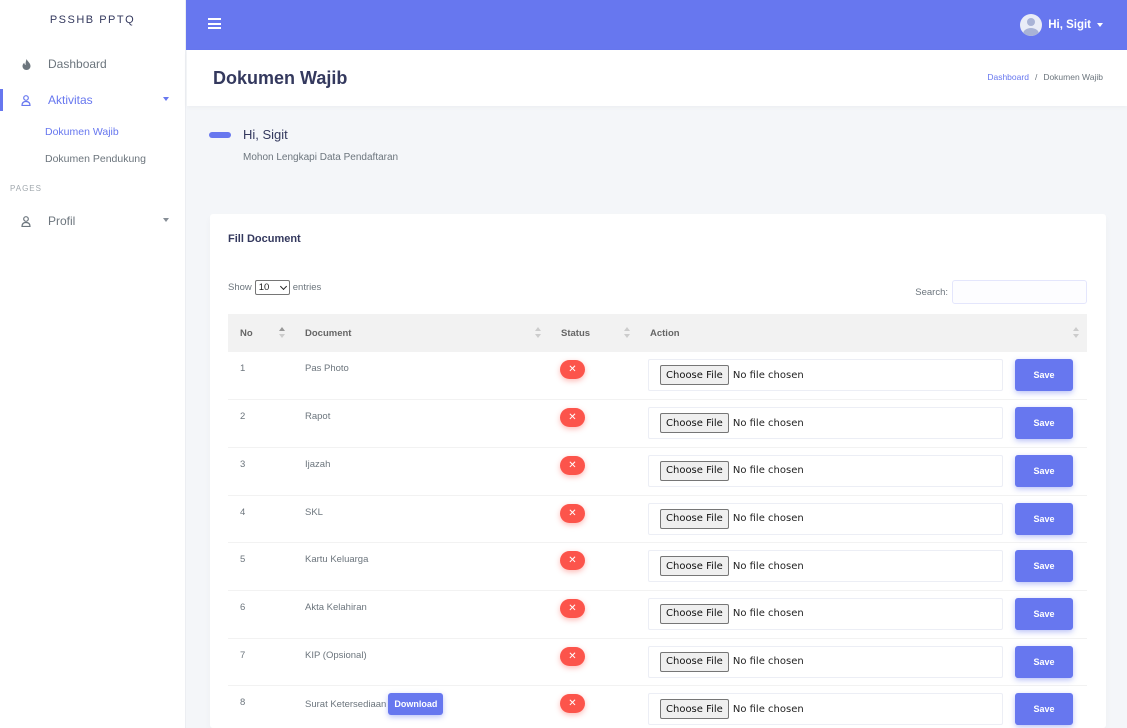 The image size is (1127, 728). I want to click on page-title: Dokumen Wajib, so click(280, 78).